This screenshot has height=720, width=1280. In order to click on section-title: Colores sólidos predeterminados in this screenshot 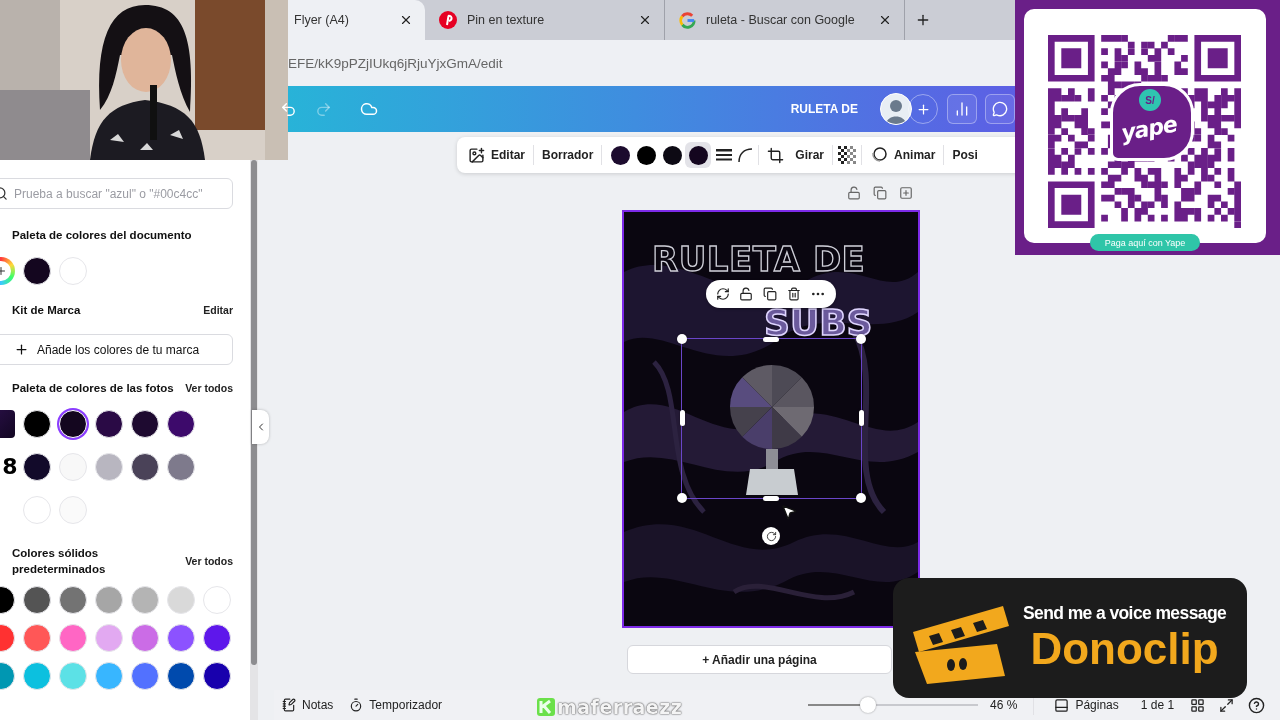, I will do `click(59, 561)`.